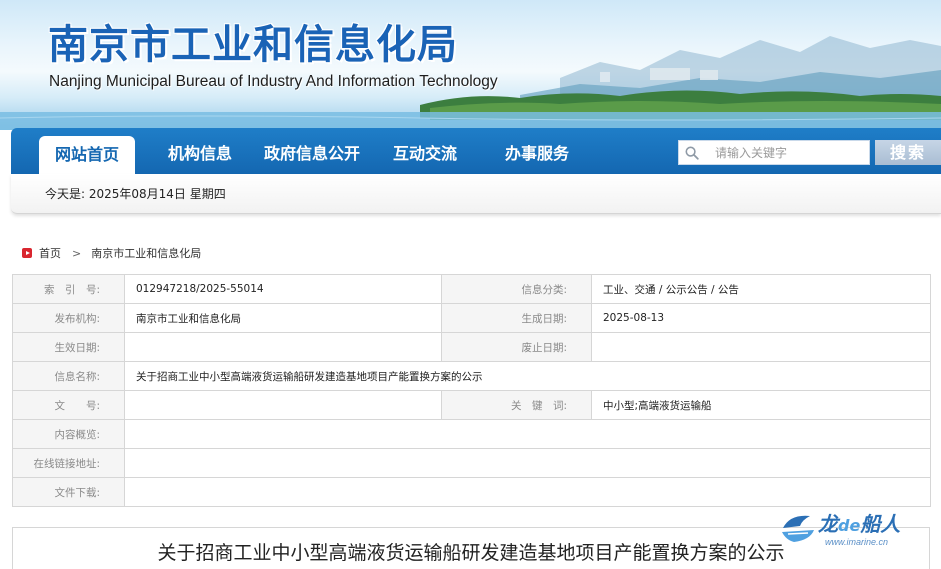 The height and width of the screenshot is (569, 941). I want to click on search-box, so click(774, 152).